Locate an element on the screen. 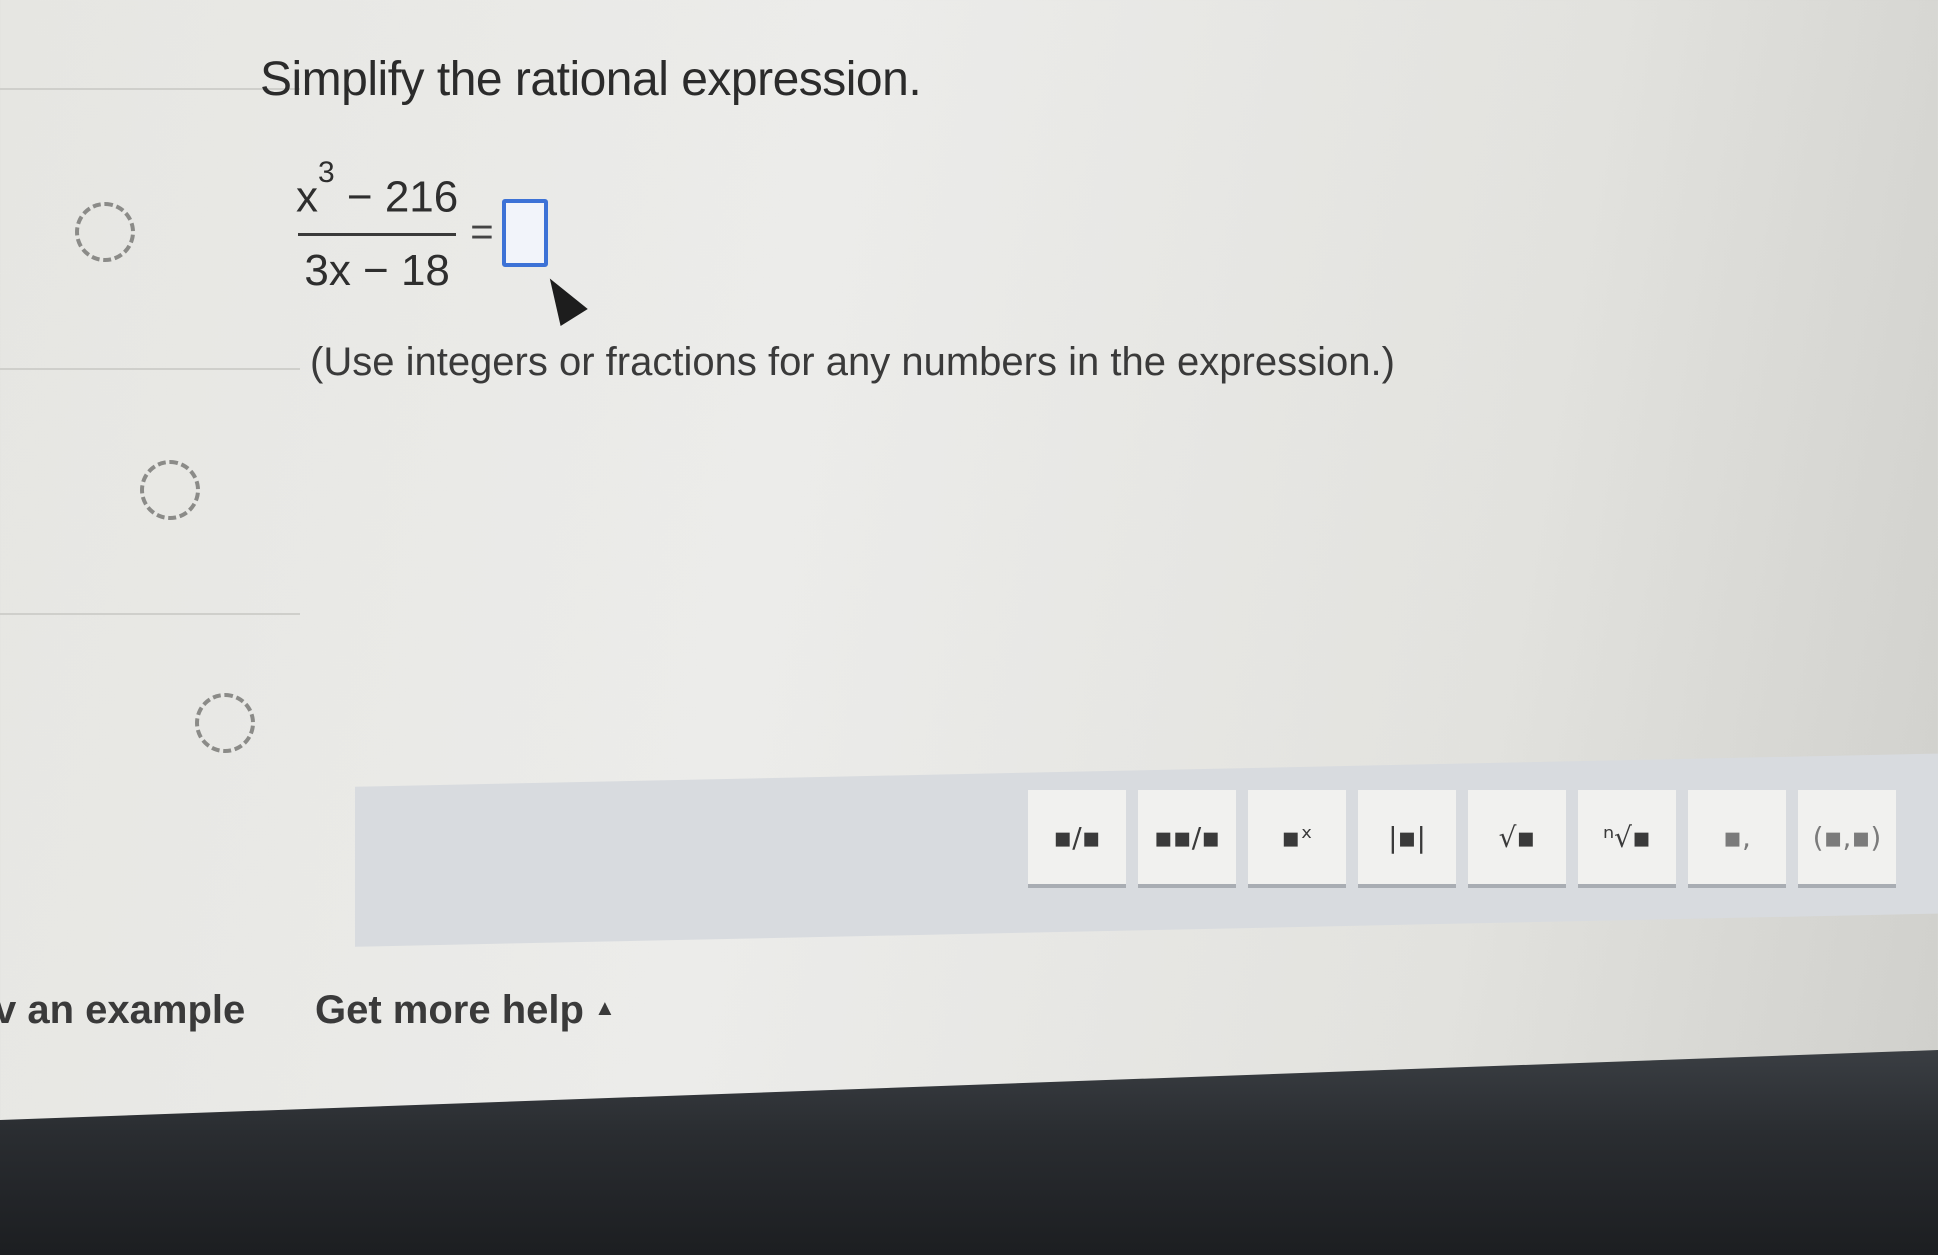  fraction: x3 − 216 3x − 18 is located at coordinates (377, 226).